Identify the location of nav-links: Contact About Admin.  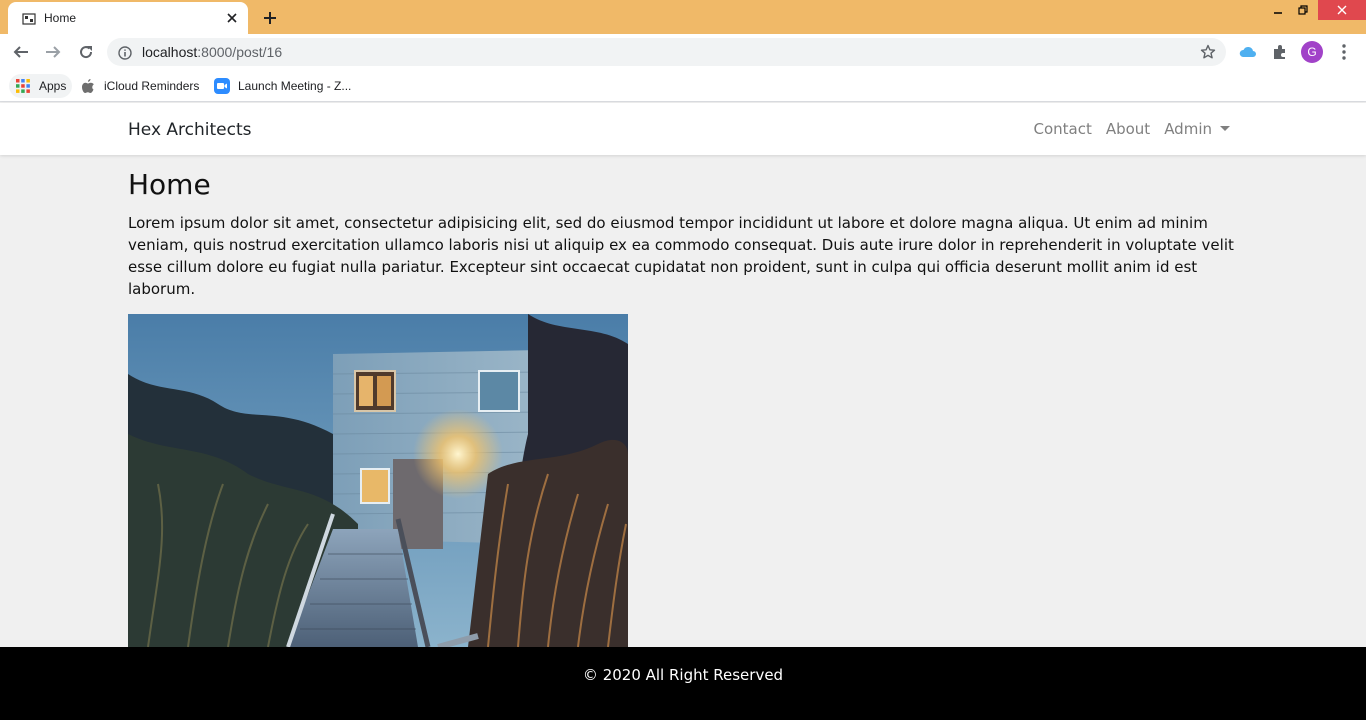
(1131, 129).